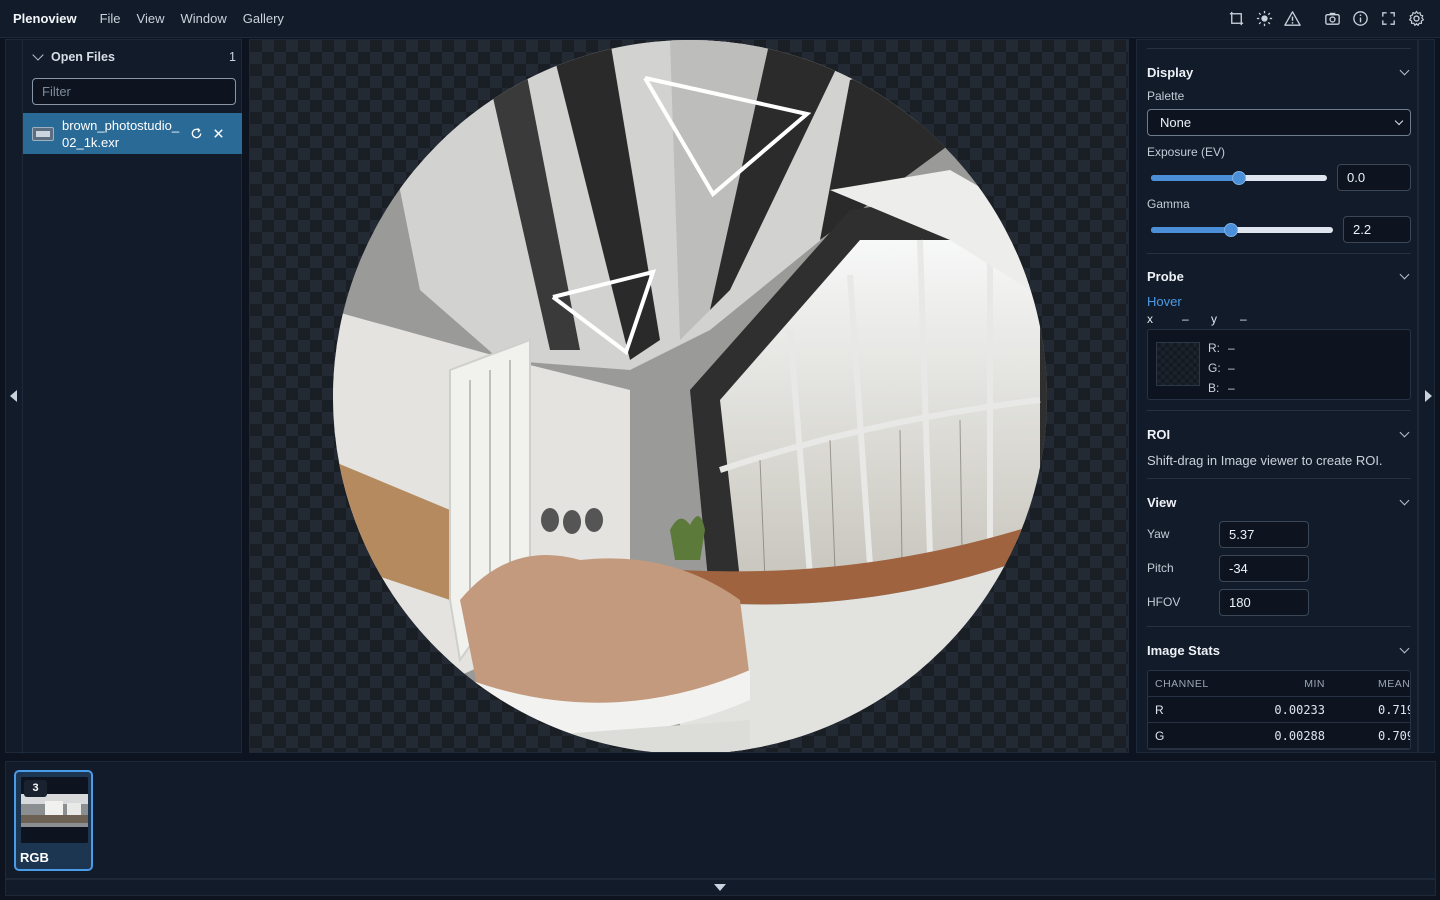 The image size is (1440, 900). Describe the element at coordinates (1186, 152) in the screenshot. I see `exposure-label: Exposure (EV)` at that location.